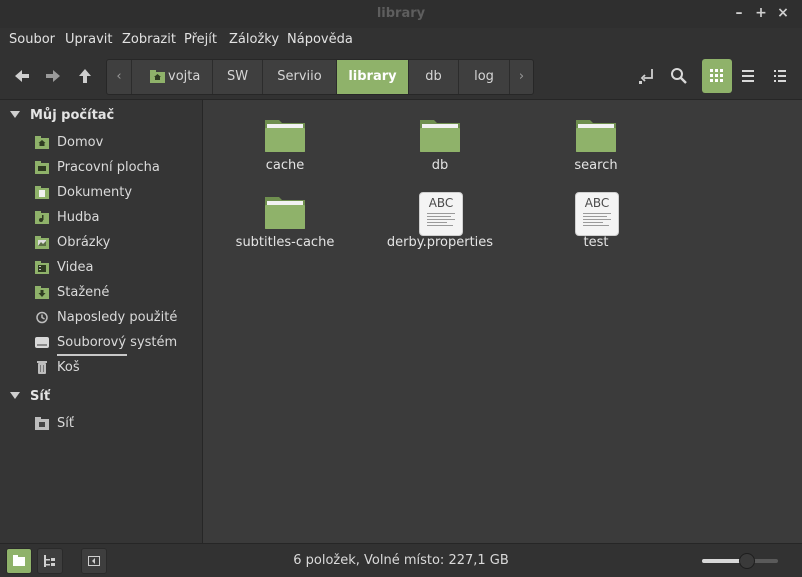 This screenshot has width=802, height=577. I want to click on up-arrow-icon, so click(85, 76).